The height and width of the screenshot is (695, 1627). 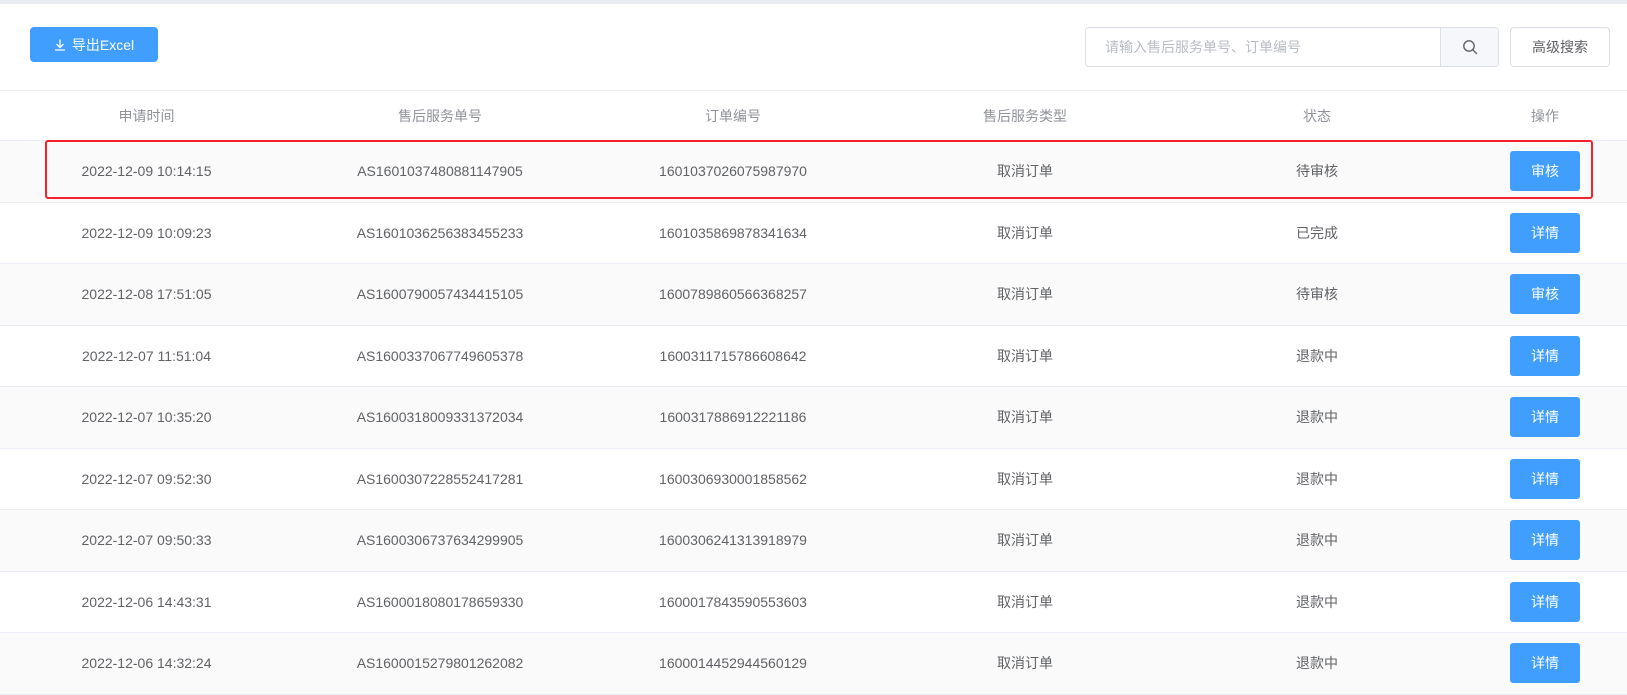 What do you see at coordinates (1025, 115) in the screenshot?
I see `column-header-service-type: 售后服务类型` at bounding box center [1025, 115].